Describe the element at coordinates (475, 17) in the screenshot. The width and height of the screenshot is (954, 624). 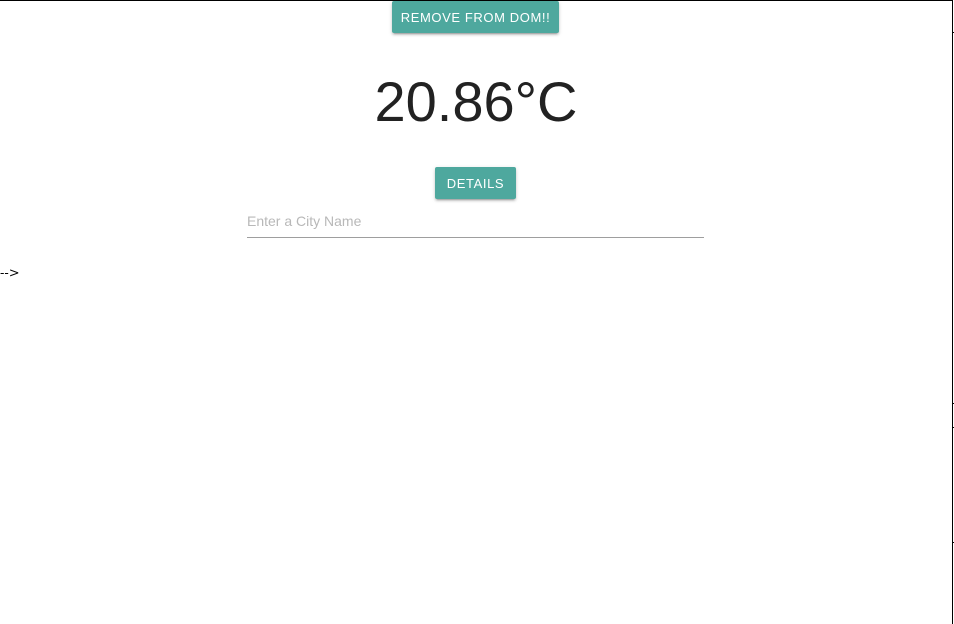
I see `remove-from-dom-button: REMOVE FROM DOM!!` at that location.